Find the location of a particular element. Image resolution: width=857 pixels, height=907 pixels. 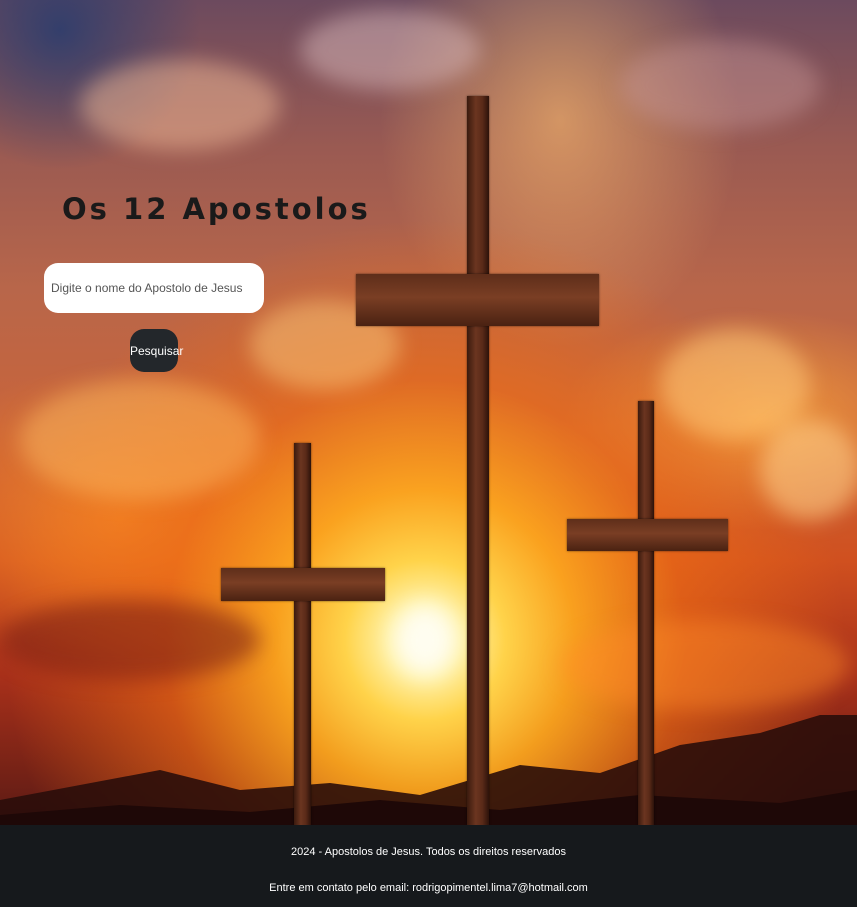

right-cross-post is located at coordinates (646, 613).